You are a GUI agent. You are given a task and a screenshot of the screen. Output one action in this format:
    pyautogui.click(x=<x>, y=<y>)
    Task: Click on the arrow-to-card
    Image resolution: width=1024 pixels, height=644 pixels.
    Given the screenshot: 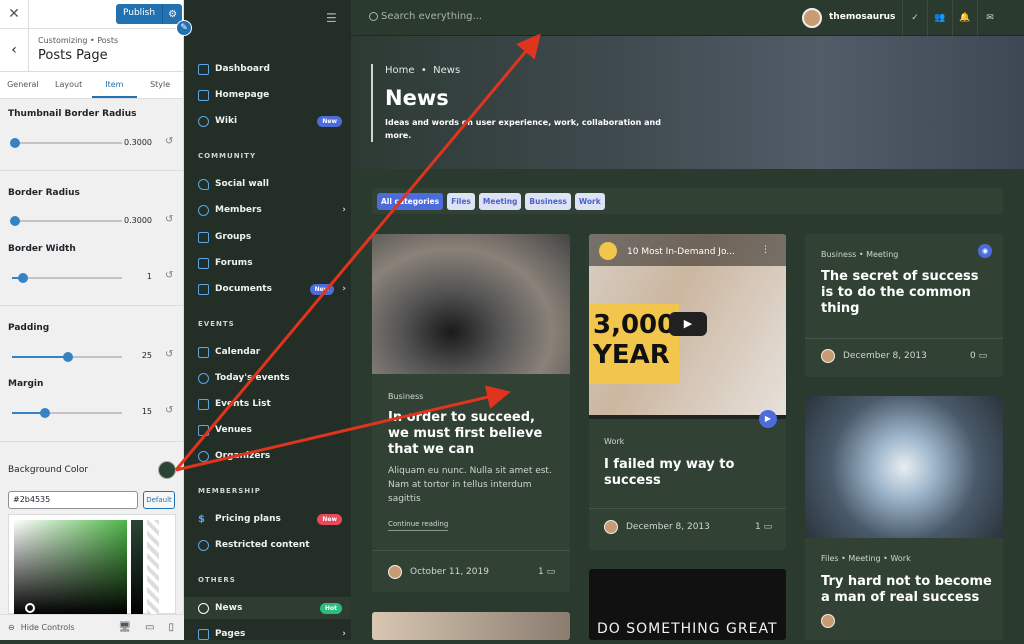 What is the action you would take?
    pyautogui.click(x=343, y=428)
    